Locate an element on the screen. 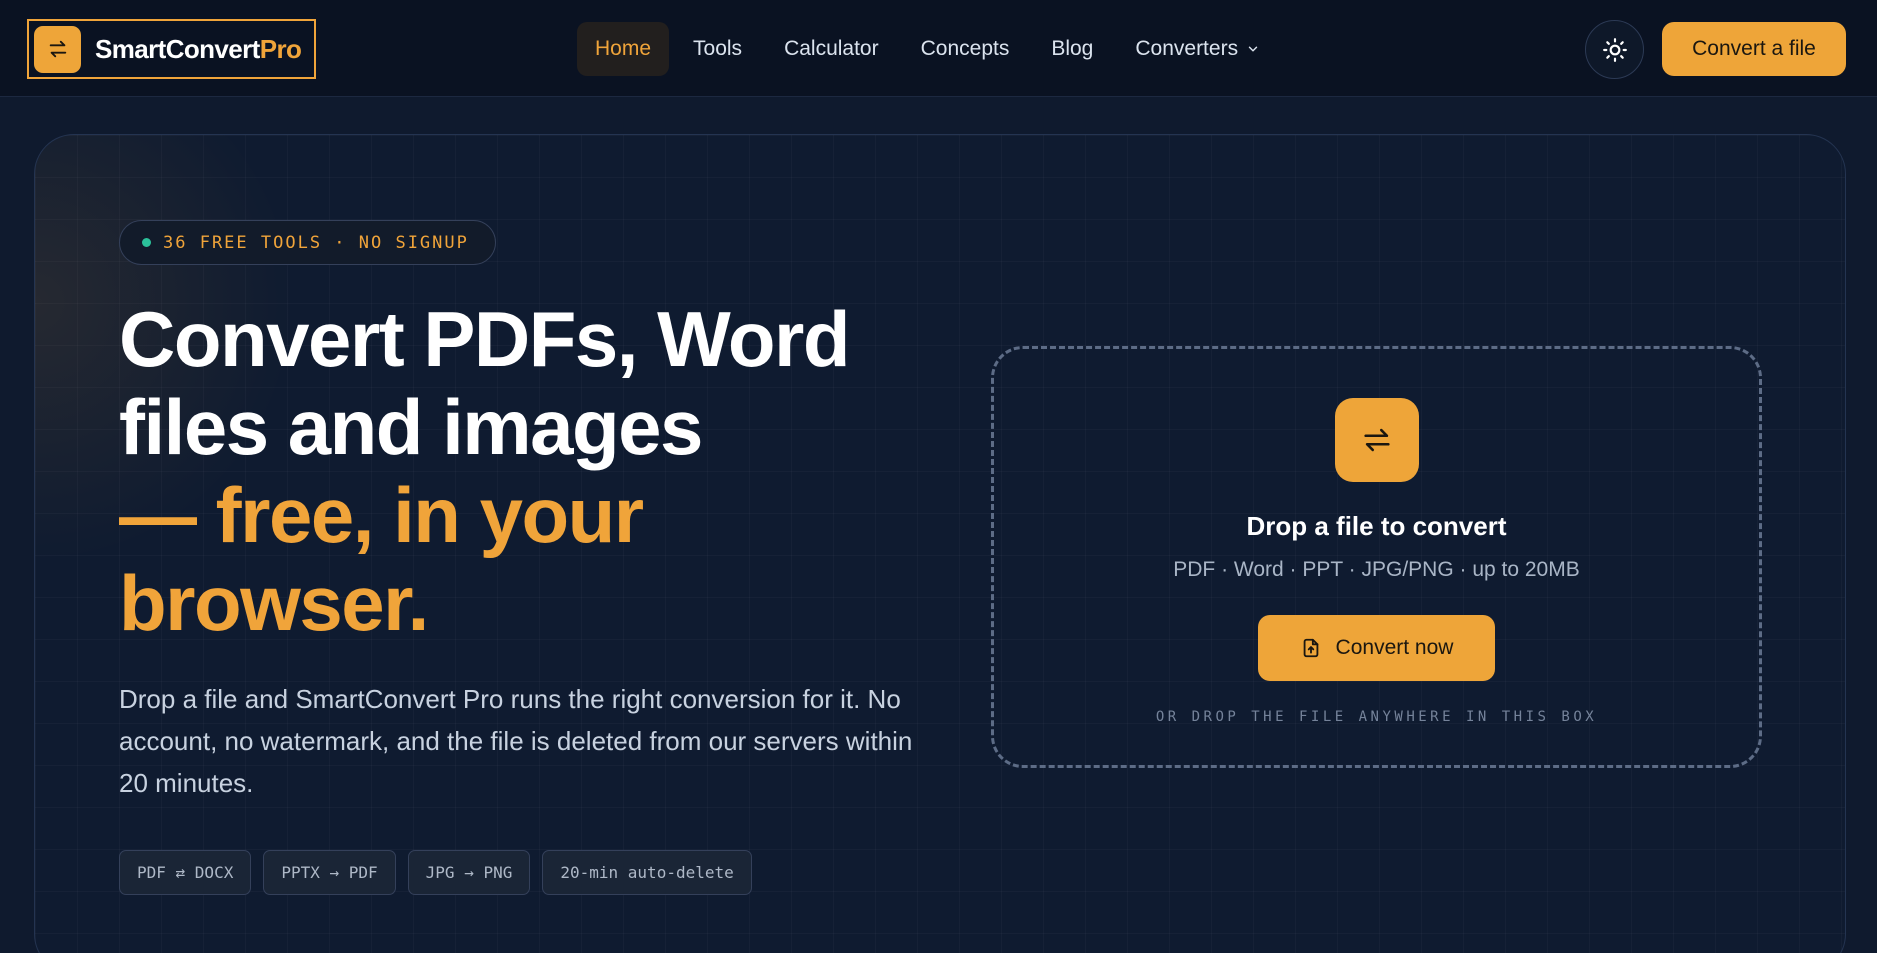 Image resolution: width=1877 pixels, height=953 pixels. convert-now-label: Convert now is located at coordinates (1394, 647).